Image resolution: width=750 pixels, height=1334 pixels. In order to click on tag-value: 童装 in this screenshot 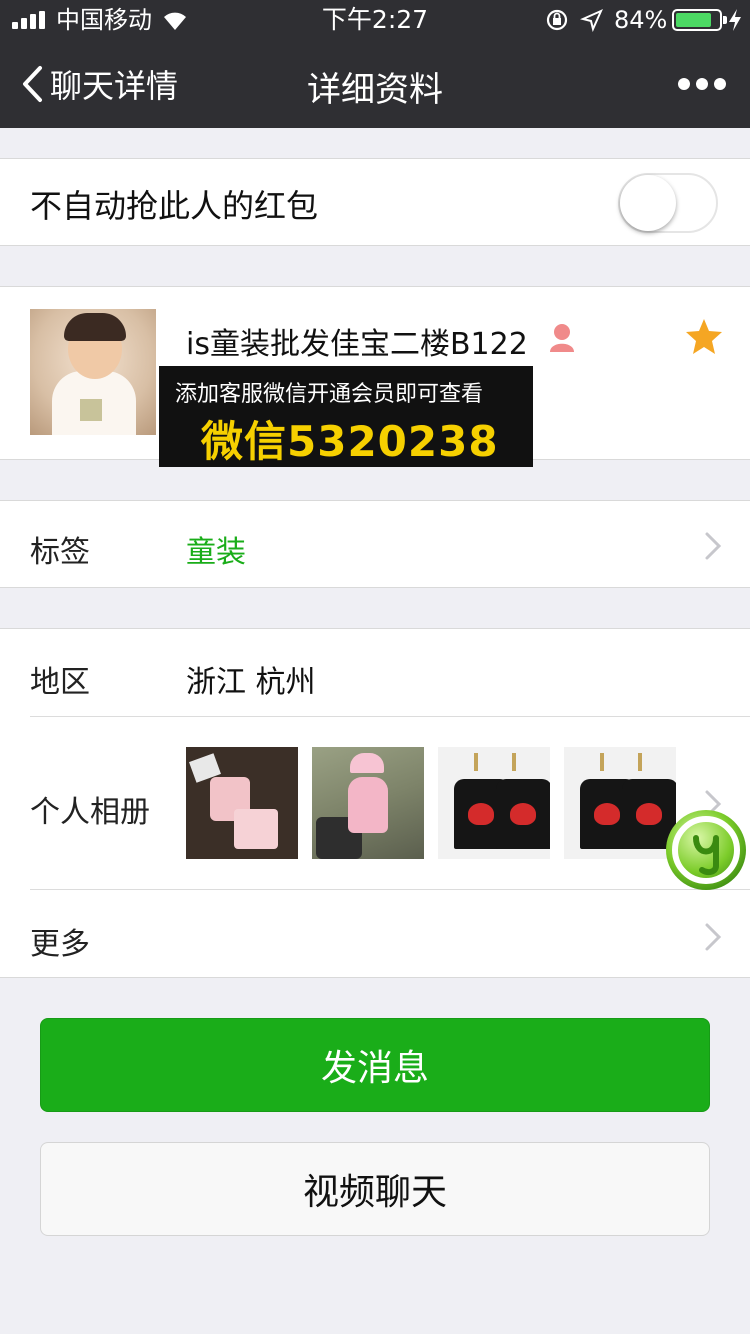, I will do `click(216, 552)`.